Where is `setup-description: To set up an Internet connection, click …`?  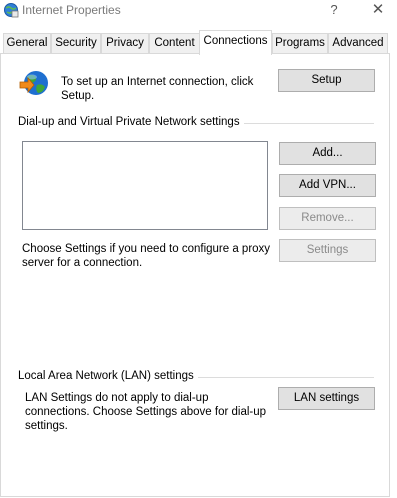 setup-description: To set up an Internet connection, click … is located at coordinates (157, 89).